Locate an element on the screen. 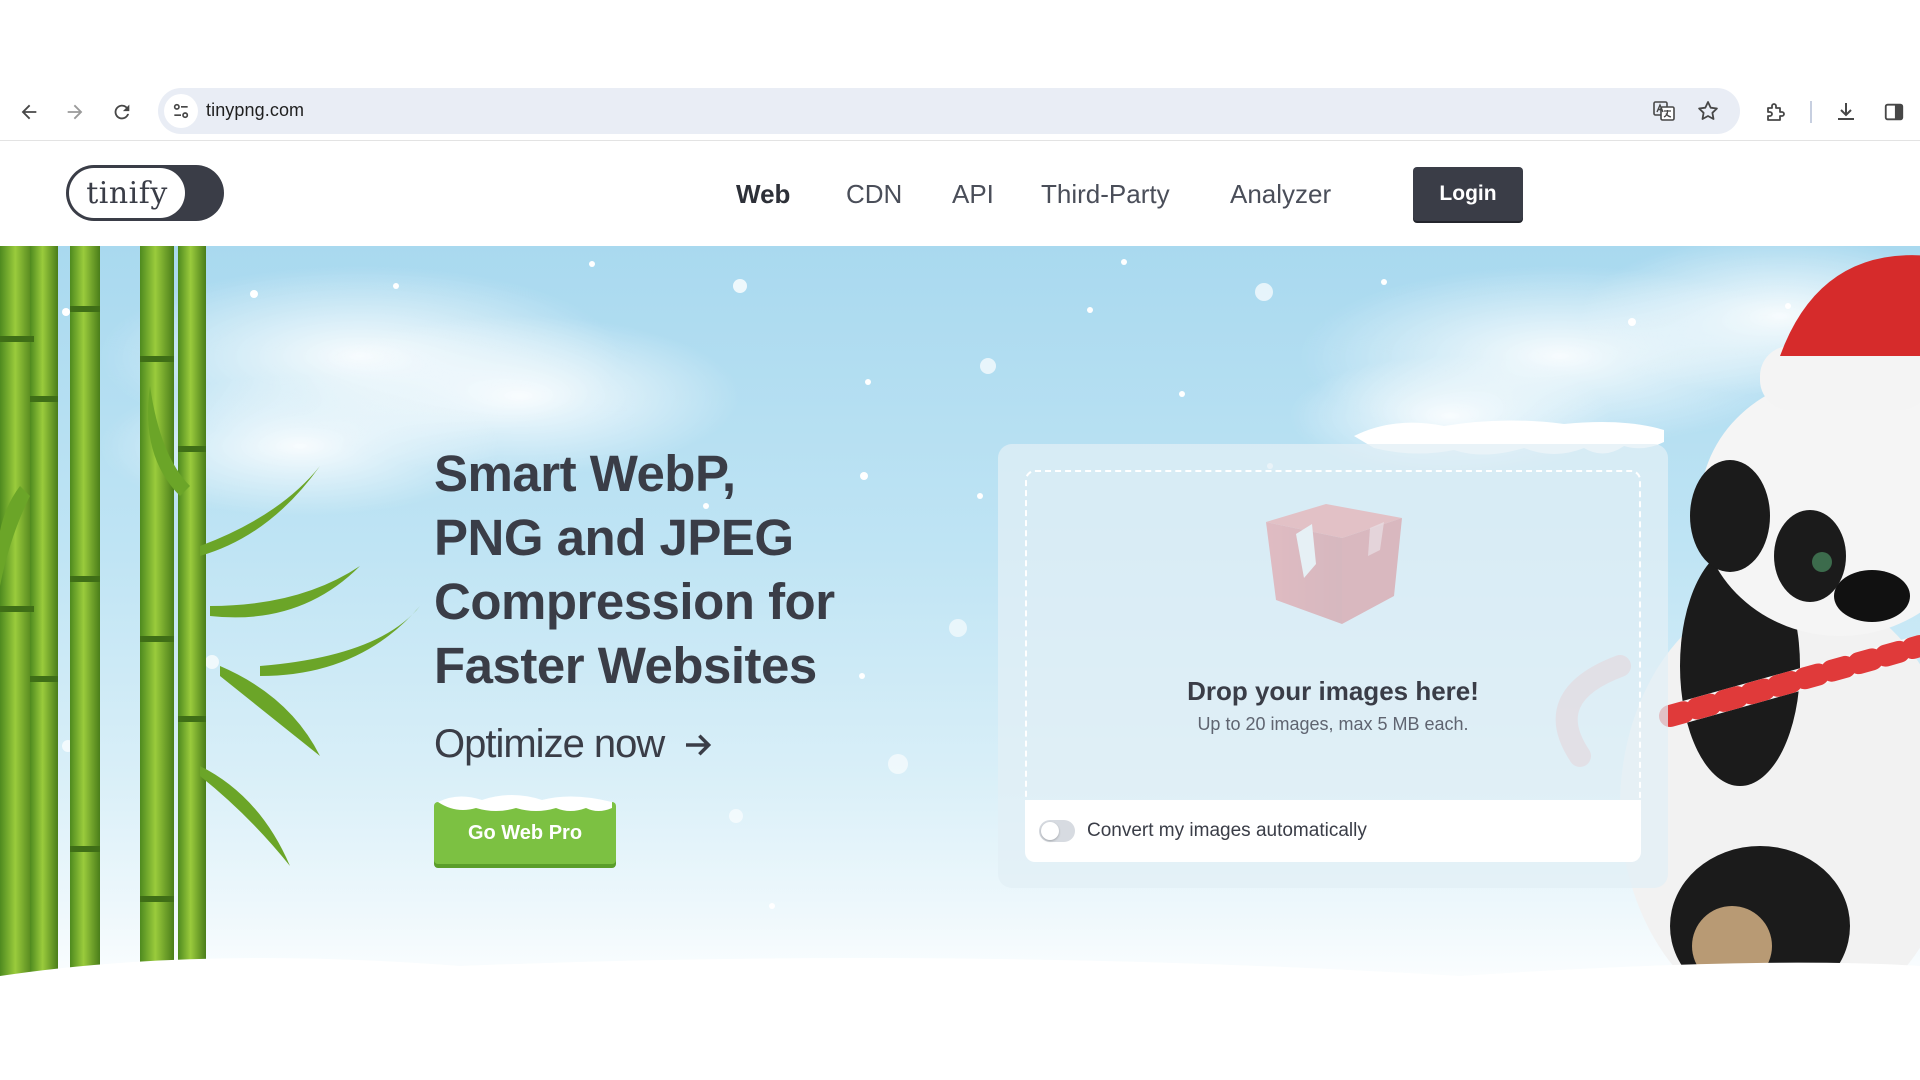 Image resolution: width=1920 pixels, height=1080 pixels. button-snow is located at coordinates (525, 803).